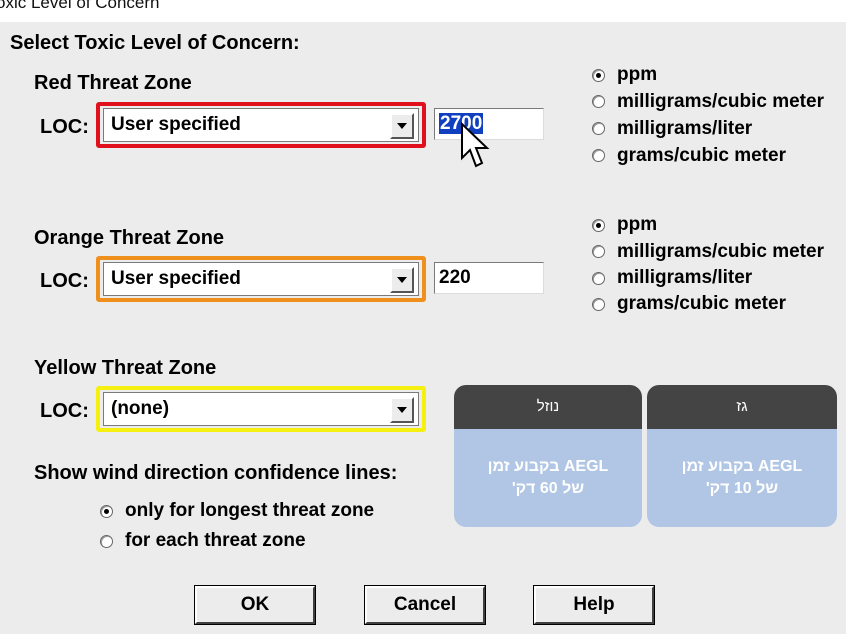  What do you see at coordinates (475, 145) in the screenshot?
I see `pointer-arrow-icon` at bounding box center [475, 145].